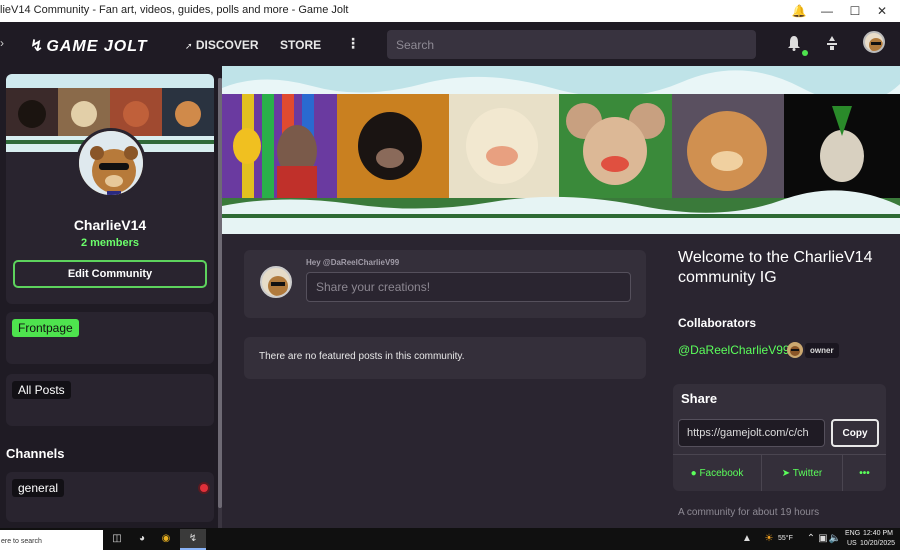 This screenshot has height=550, width=900. I want to click on store-link: STORE, so click(300, 45).